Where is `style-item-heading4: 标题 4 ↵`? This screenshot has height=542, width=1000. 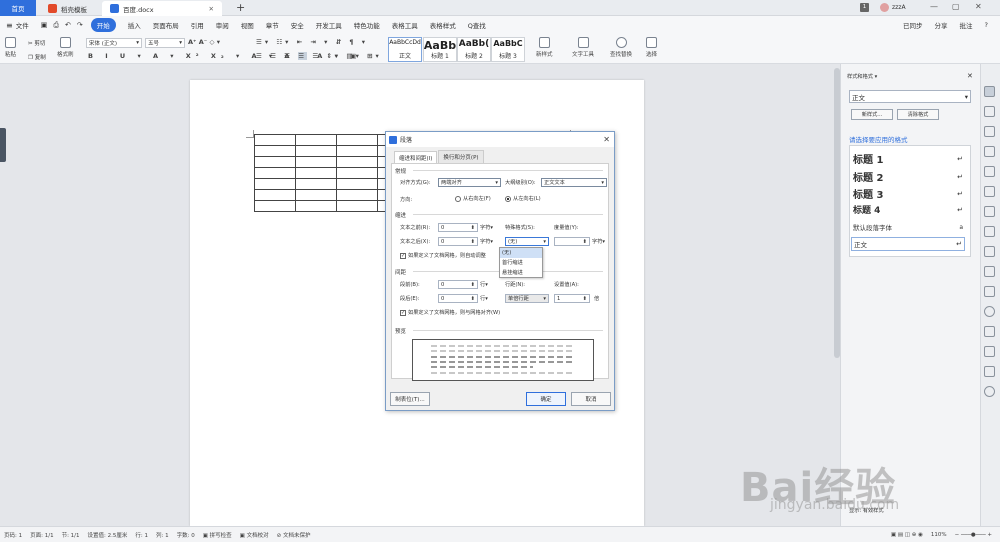
style-item-heading4: 标题 4 ↵ is located at coordinates (908, 210).